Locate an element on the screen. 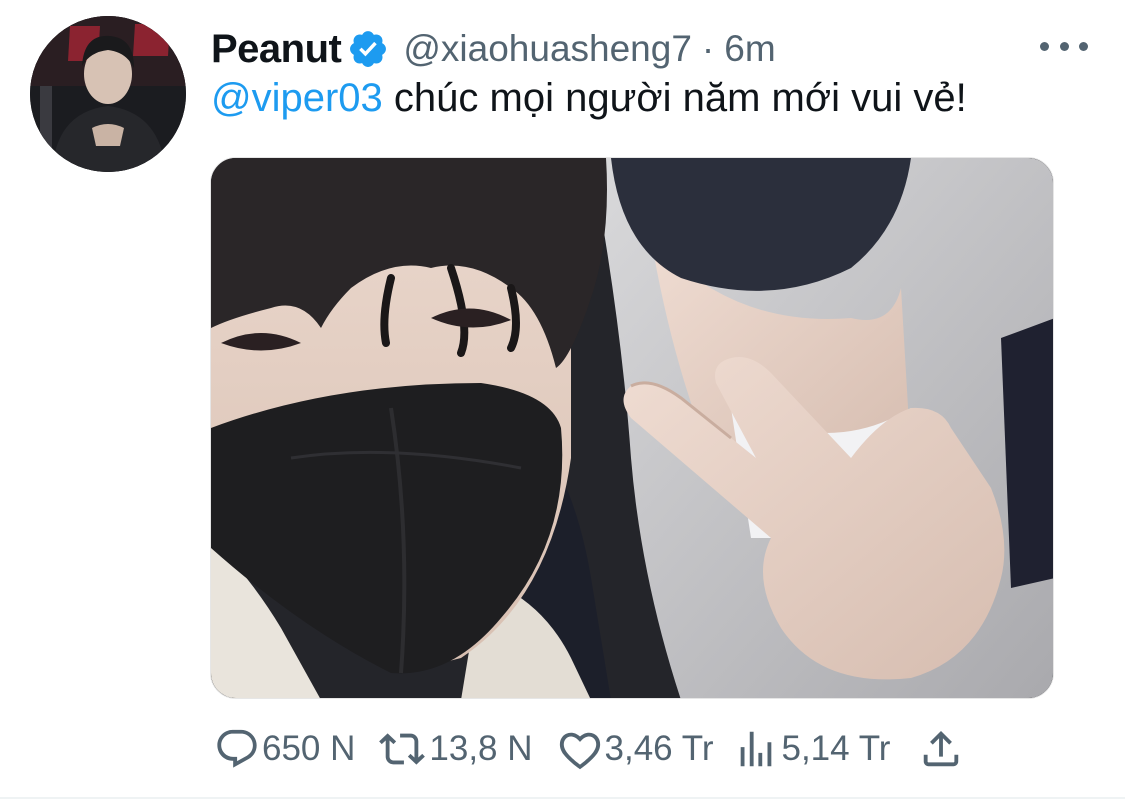 This screenshot has height=799, width=1125. more-horizontal-icon is located at coordinates (1064, 46).